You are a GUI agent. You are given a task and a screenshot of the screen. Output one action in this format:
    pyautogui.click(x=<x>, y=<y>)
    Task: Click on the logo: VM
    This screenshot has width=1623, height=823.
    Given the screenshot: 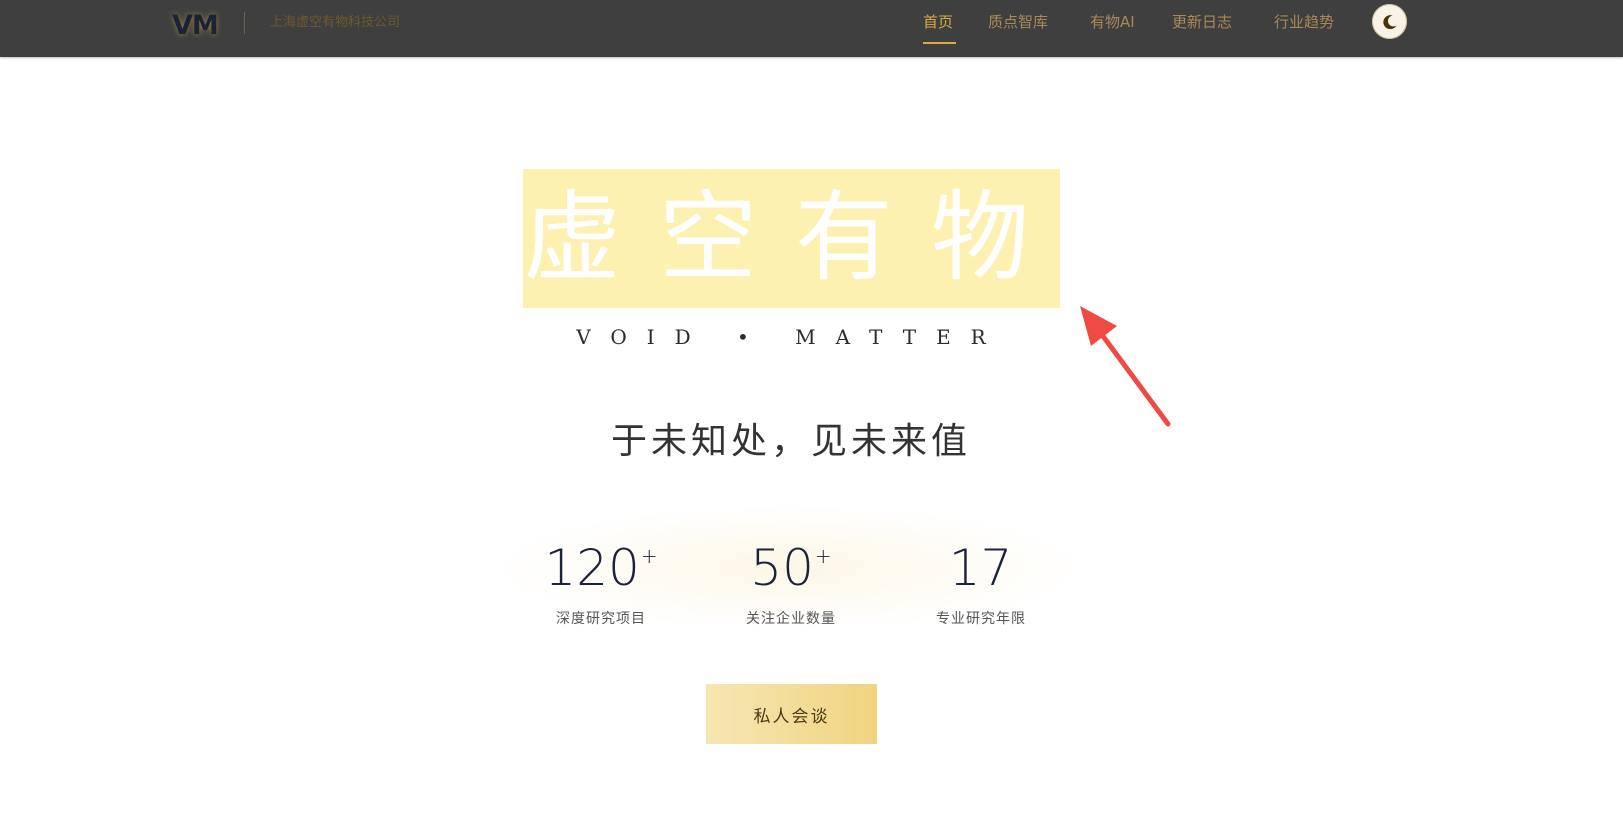 What is the action you would take?
    pyautogui.click(x=195, y=26)
    